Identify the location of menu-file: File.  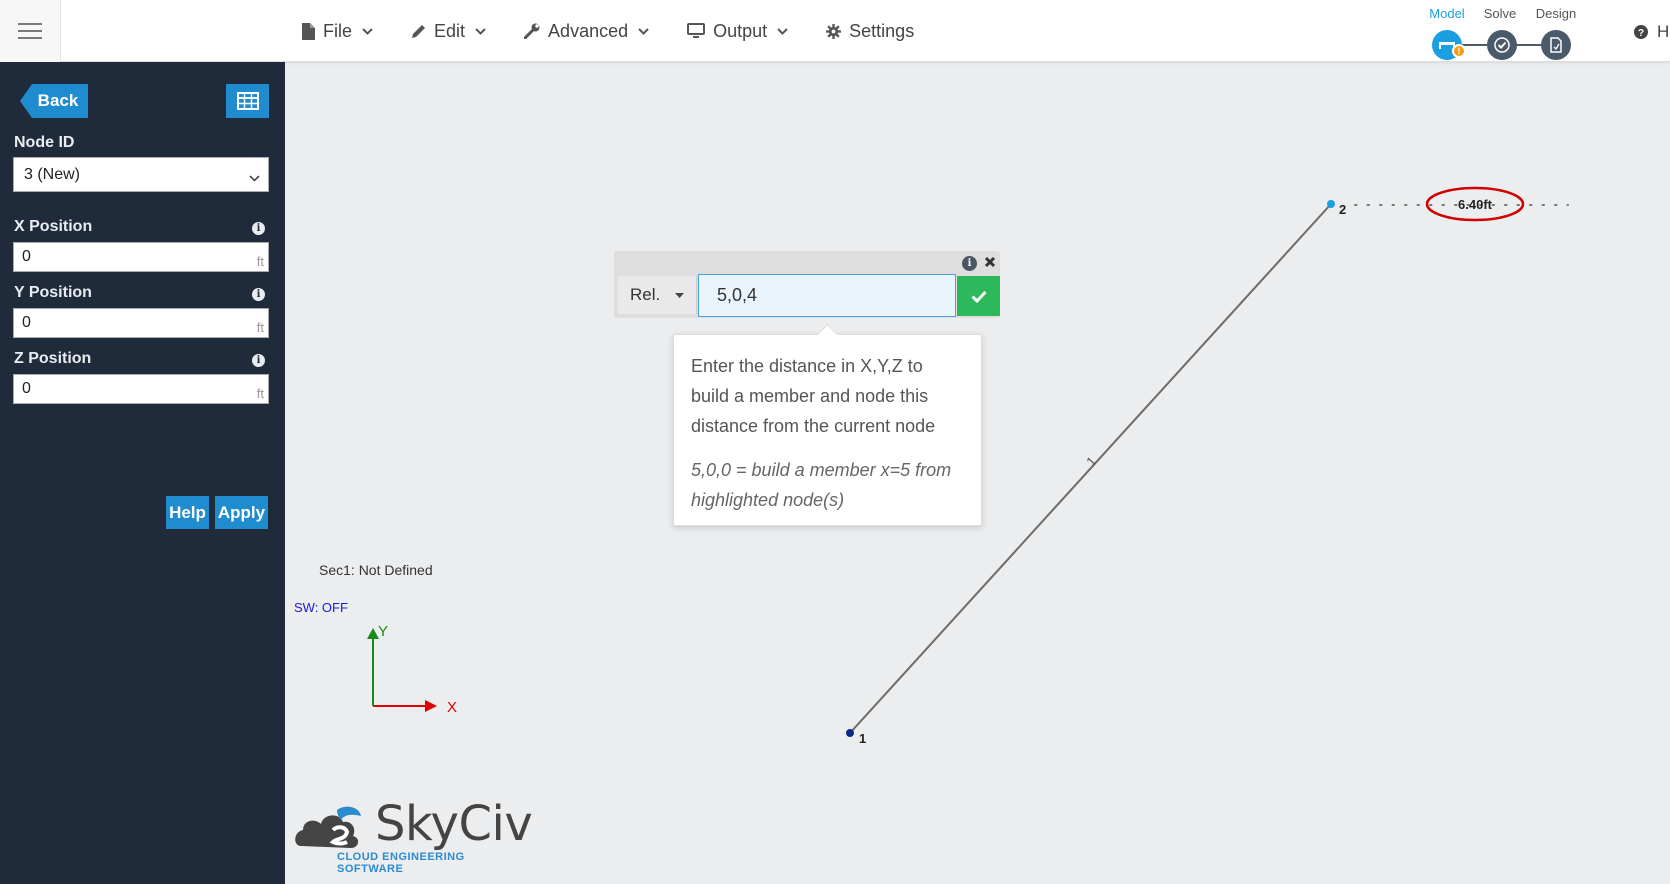
(337, 31).